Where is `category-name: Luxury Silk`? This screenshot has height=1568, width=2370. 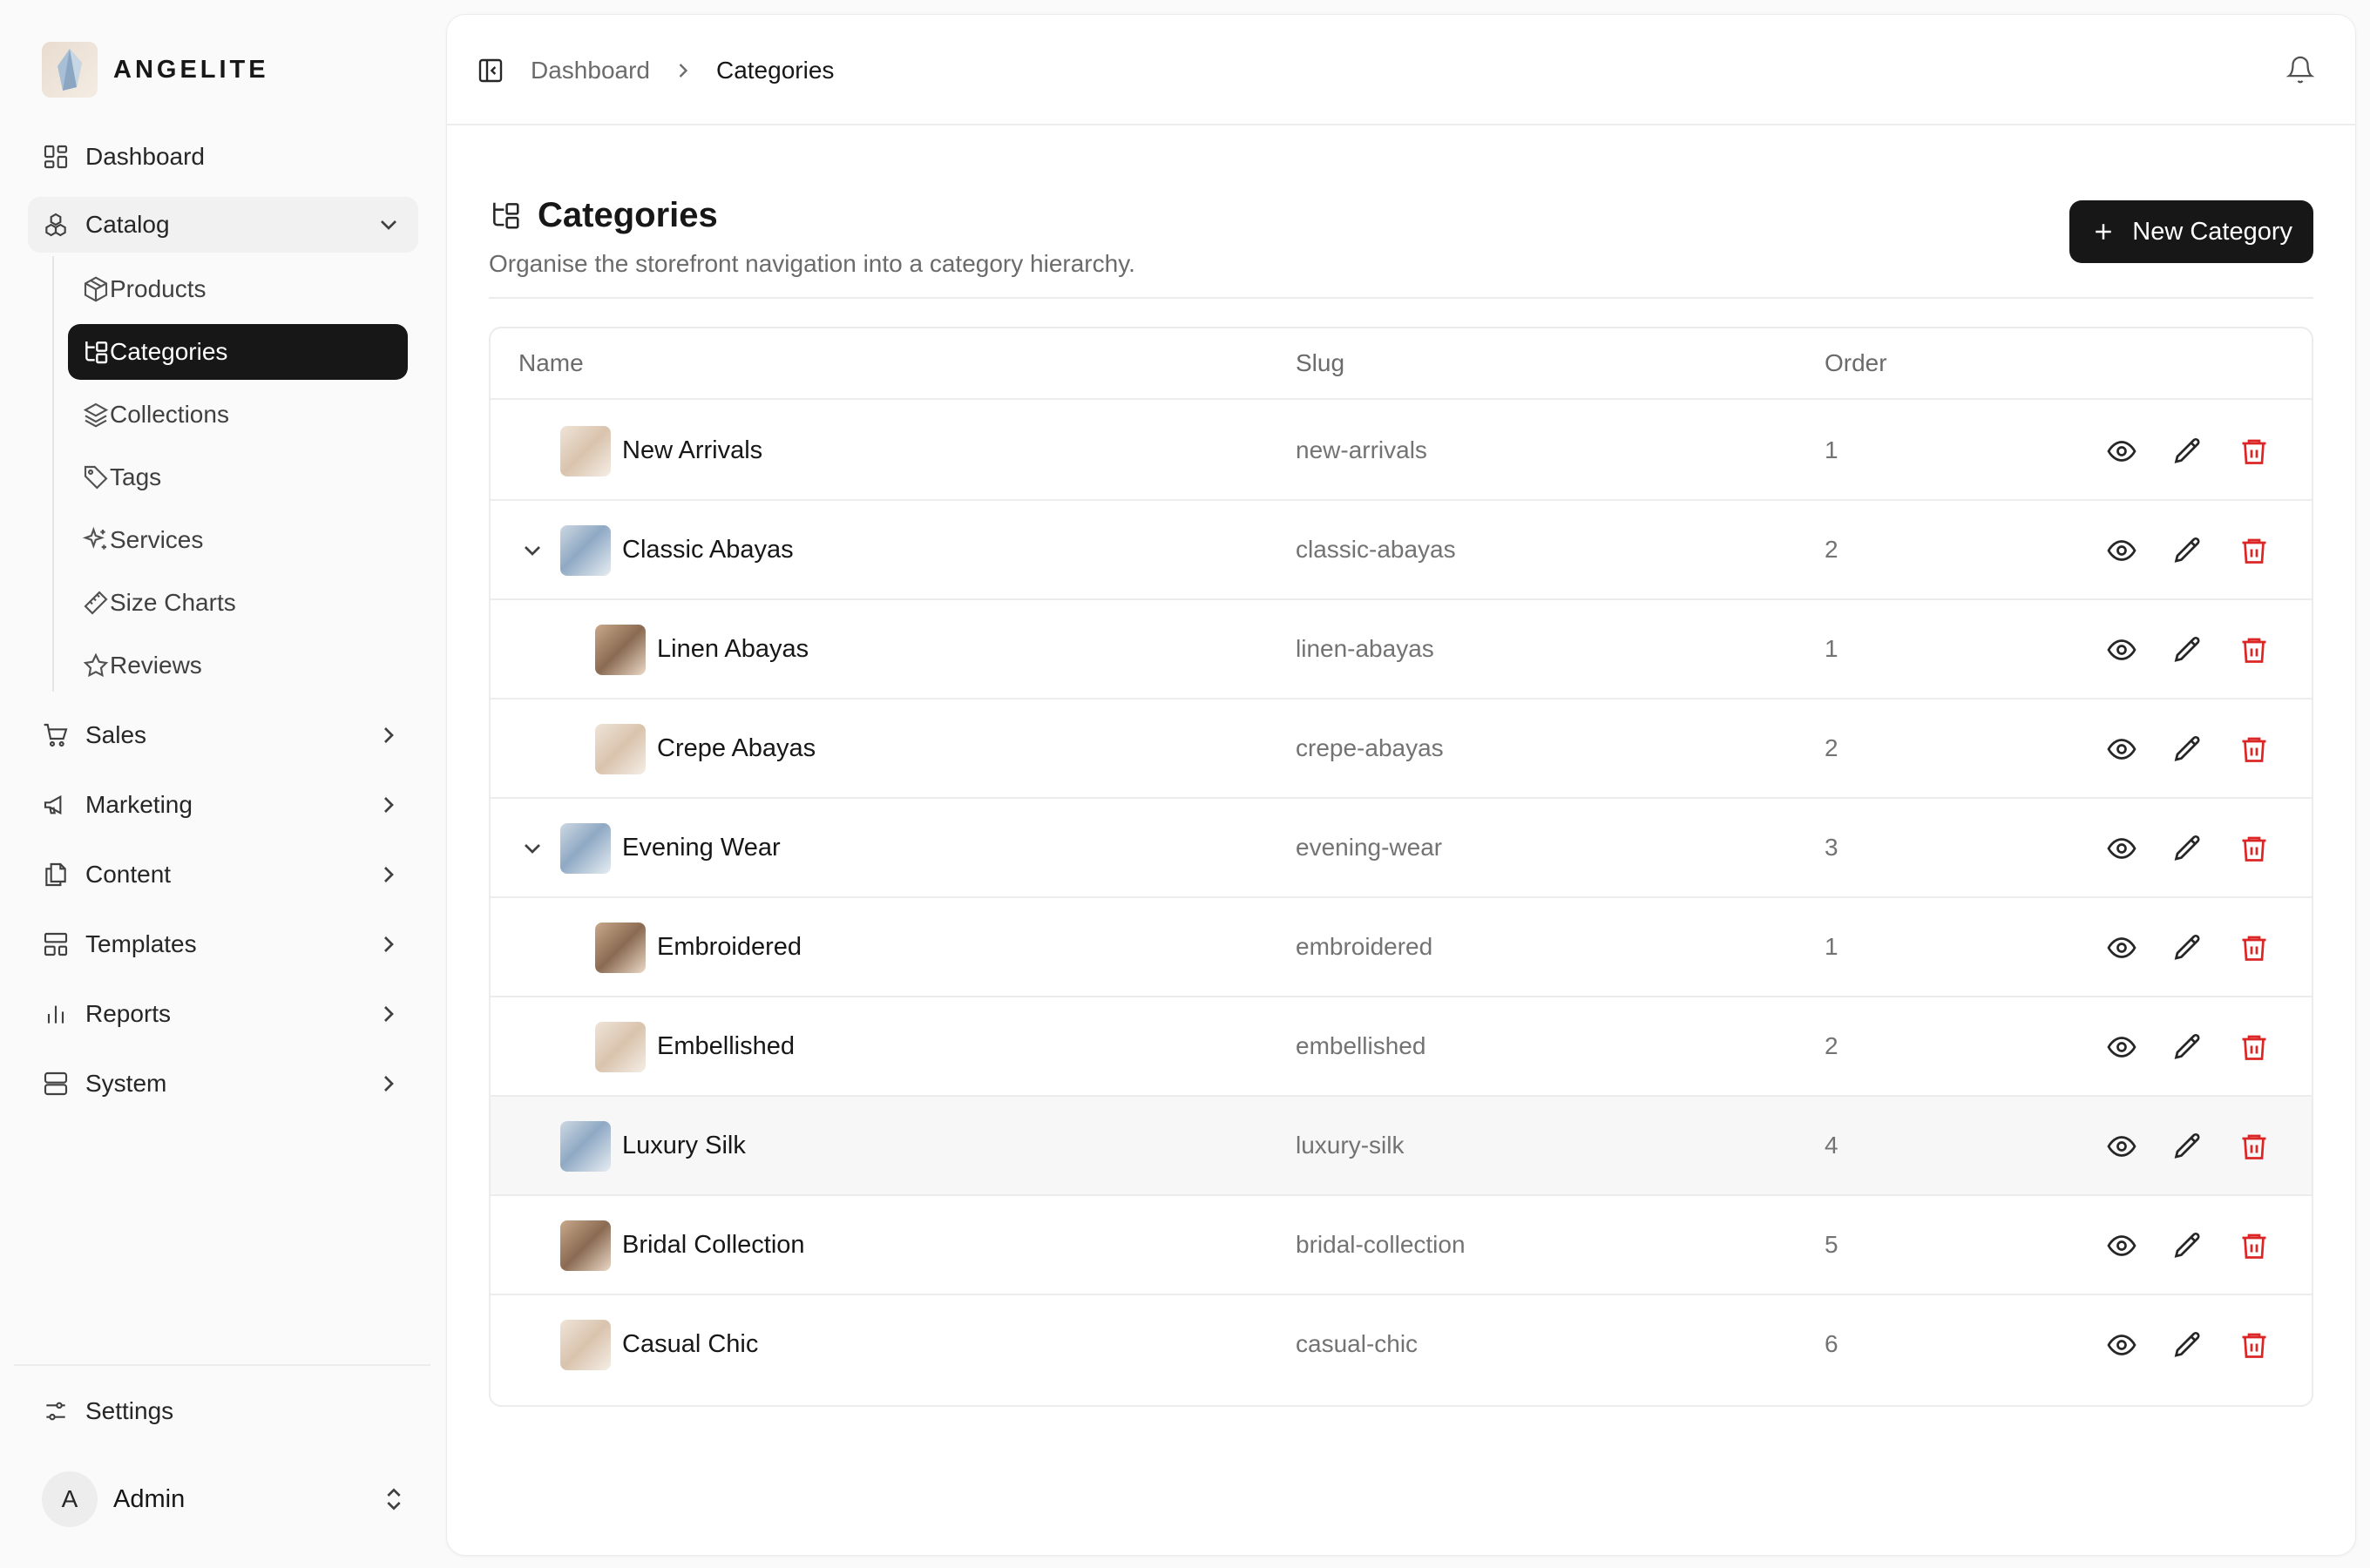 category-name: Luxury Silk is located at coordinates (684, 1145).